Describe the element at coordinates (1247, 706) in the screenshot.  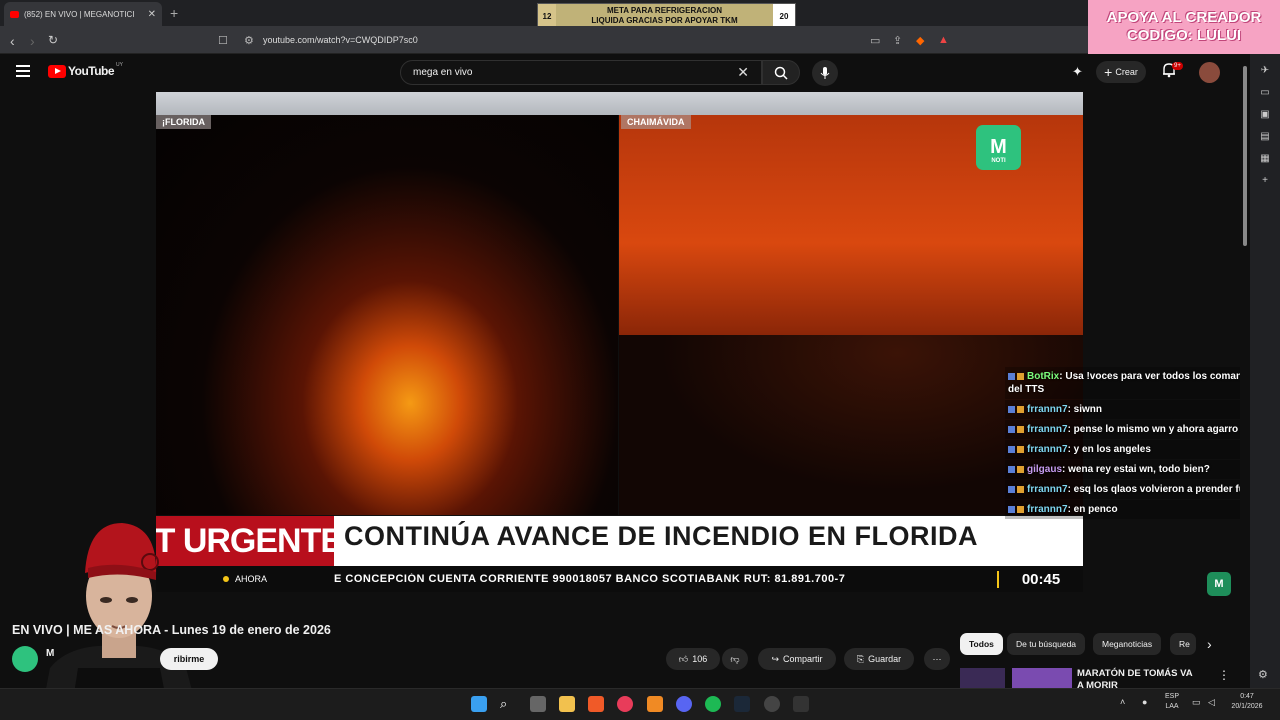
I see `clock-date: 20/1/2026` at that location.